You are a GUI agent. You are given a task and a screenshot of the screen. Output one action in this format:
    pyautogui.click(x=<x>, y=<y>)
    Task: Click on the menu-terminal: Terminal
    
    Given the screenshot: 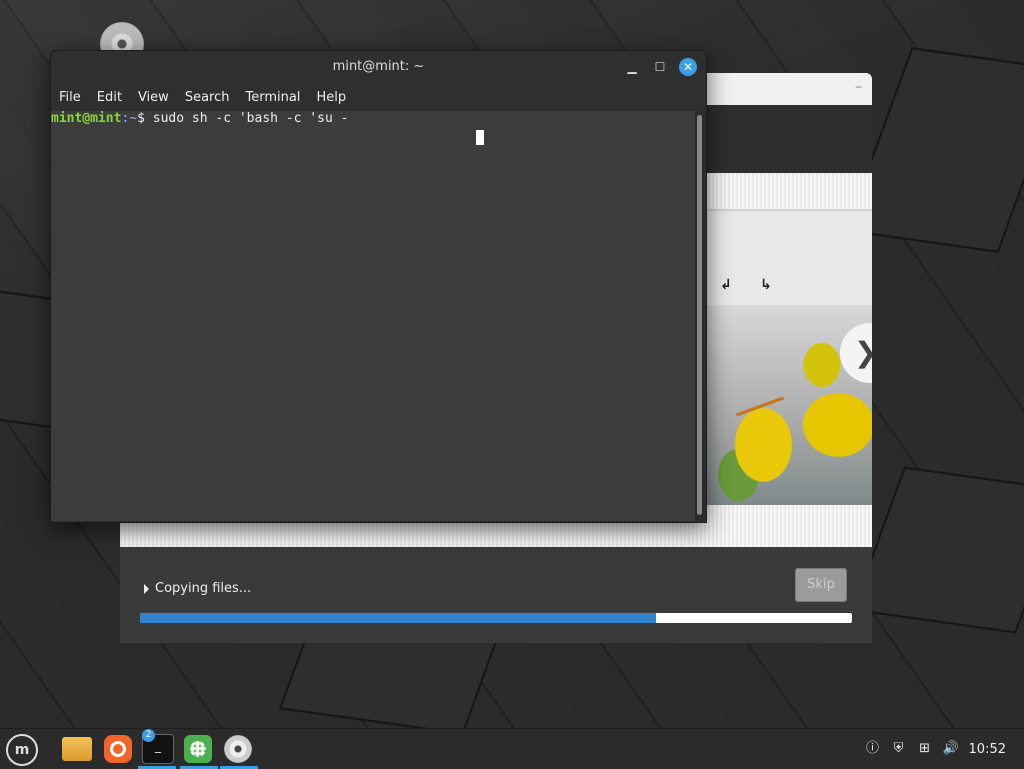 What is the action you would take?
    pyautogui.click(x=272, y=97)
    